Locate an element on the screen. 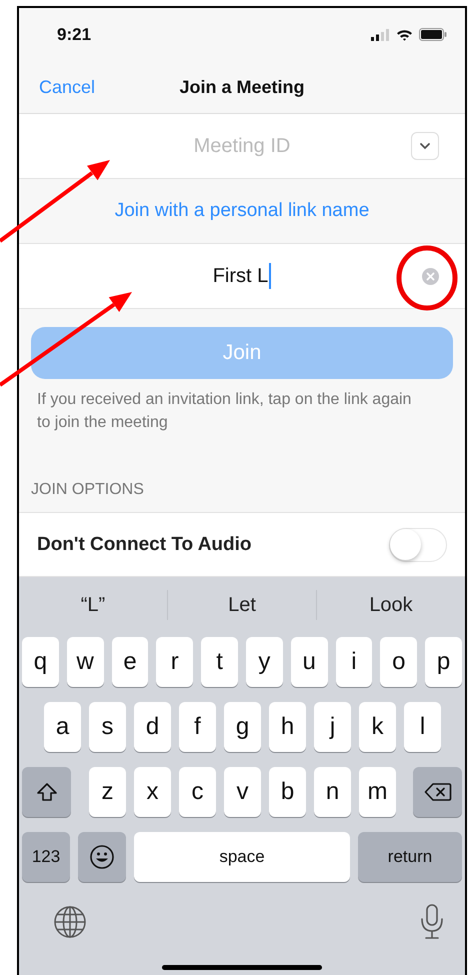 This screenshot has height=975, width=474. microphone-icon is located at coordinates (432, 922).